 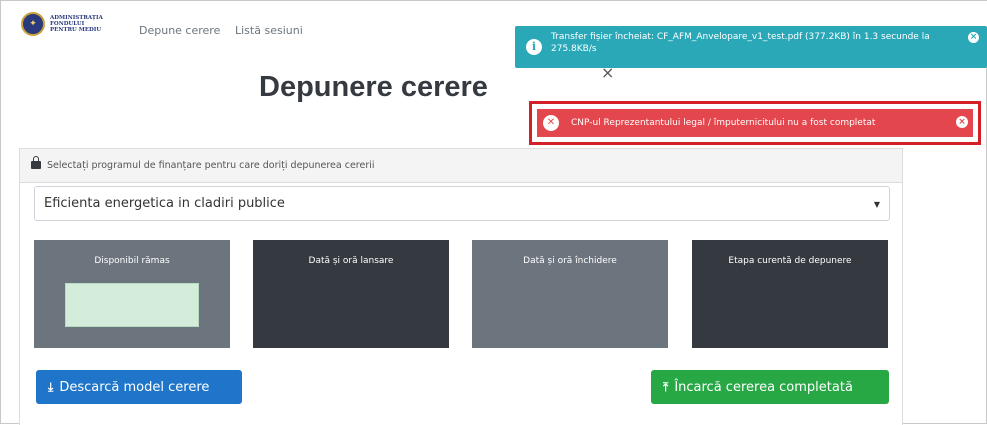 I want to click on upload-request-button: ⤒ Încarcă cererea completată, so click(x=770, y=387).